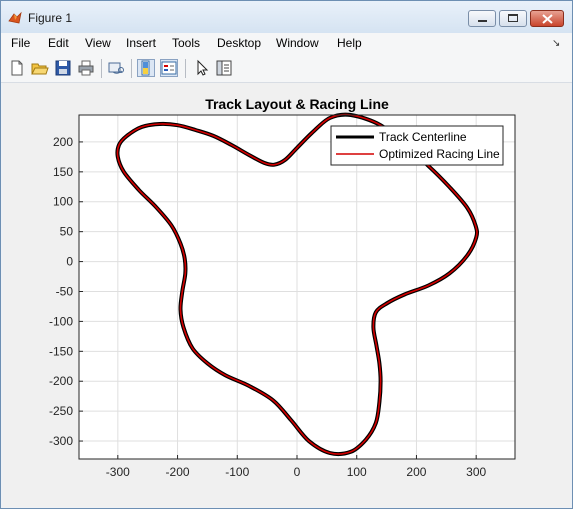 The image size is (573, 512). I want to click on y-tick-label: 150, so click(63, 172).